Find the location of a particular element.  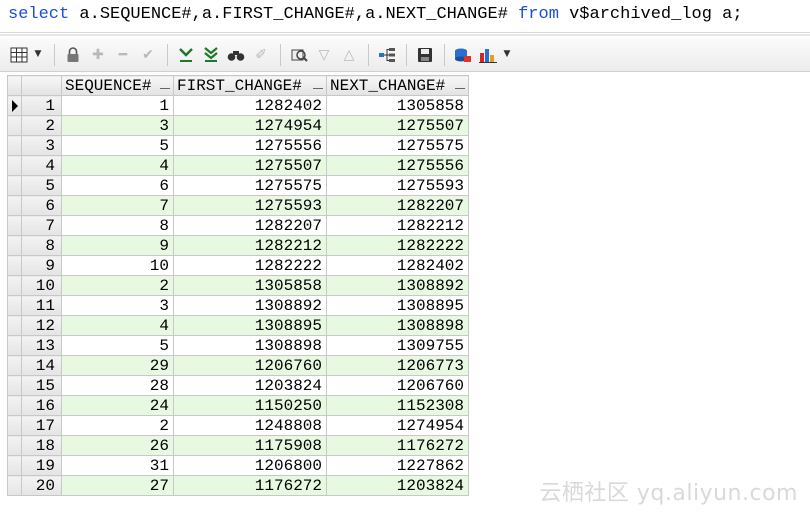

table-row: 7 8 1282207 1282212 is located at coordinates (238, 225).